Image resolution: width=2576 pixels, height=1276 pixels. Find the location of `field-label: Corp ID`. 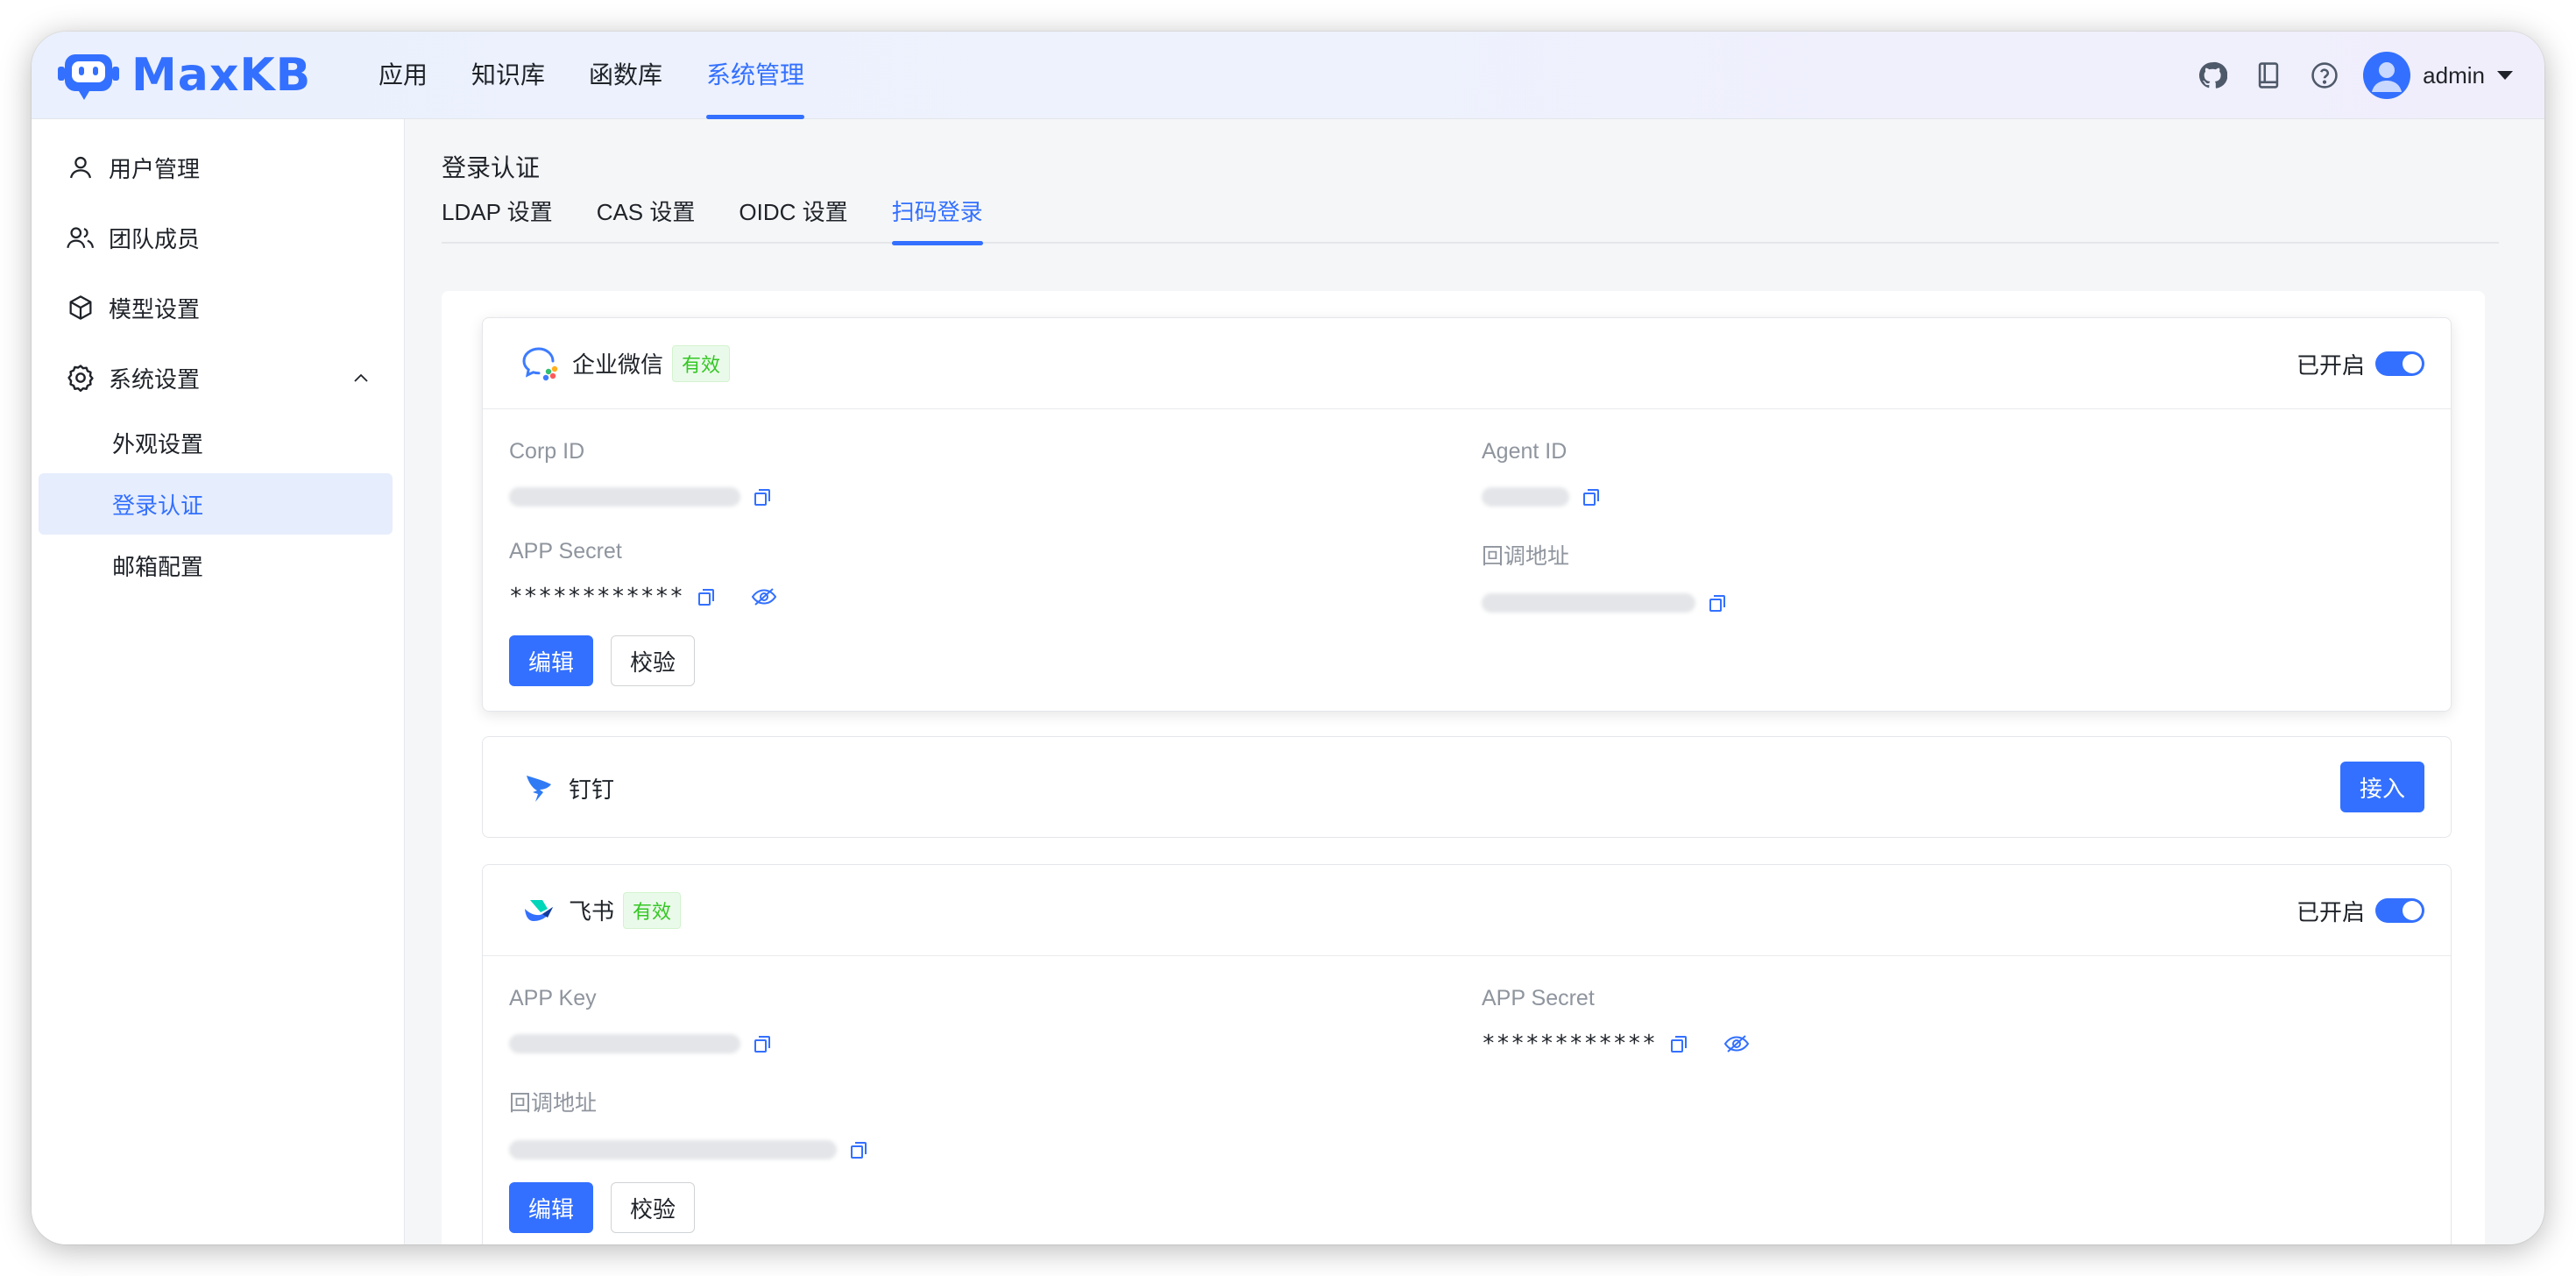

field-label: Corp ID is located at coordinates (547, 451).